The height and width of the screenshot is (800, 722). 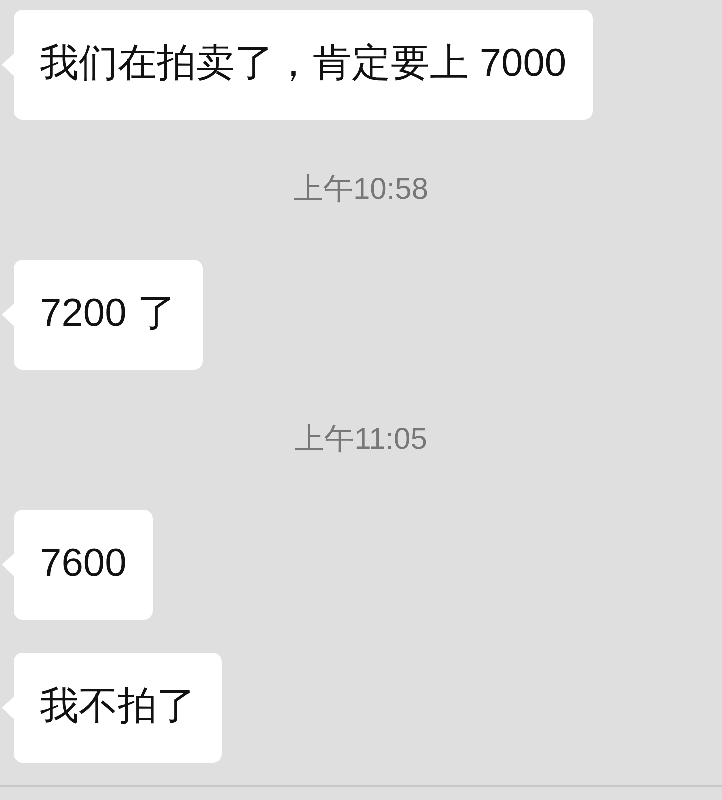 What do you see at coordinates (361, 440) in the screenshot?
I see `timestamp: 上午11:05` at bounding box center [361, 440].